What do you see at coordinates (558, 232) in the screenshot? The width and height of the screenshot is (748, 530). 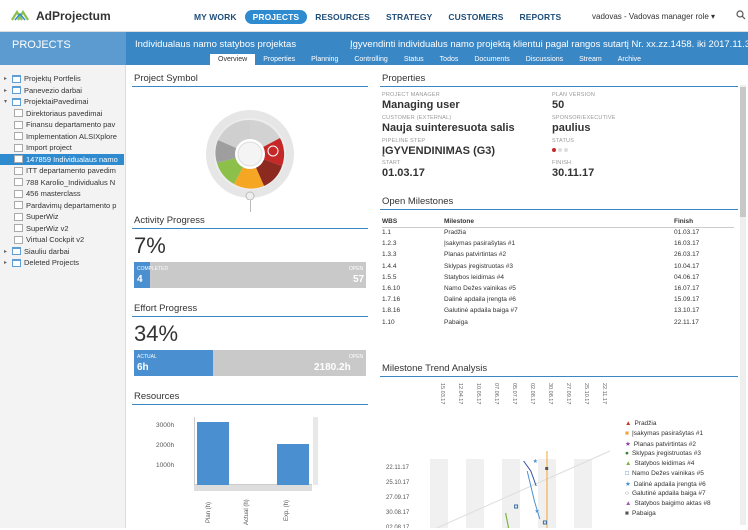 I see `table-row: 1.1 Pradžia 01.03.17` at bounding box center [558, 232].